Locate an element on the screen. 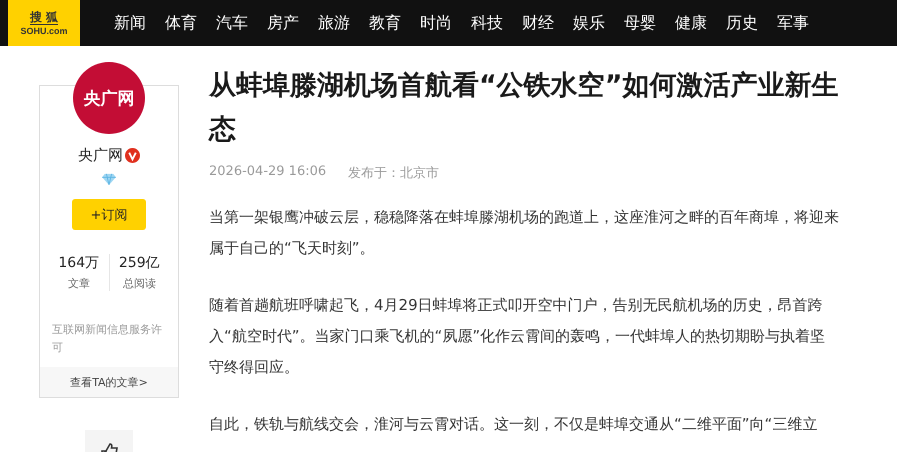  stat-label: 文章 is located at coordinates (79, 283).